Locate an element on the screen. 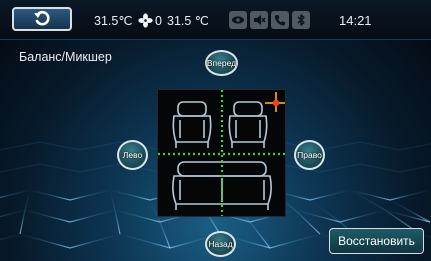 This screenshot has height=261, width=431. front-right-seat-icon is located at coordinates (248, 124).